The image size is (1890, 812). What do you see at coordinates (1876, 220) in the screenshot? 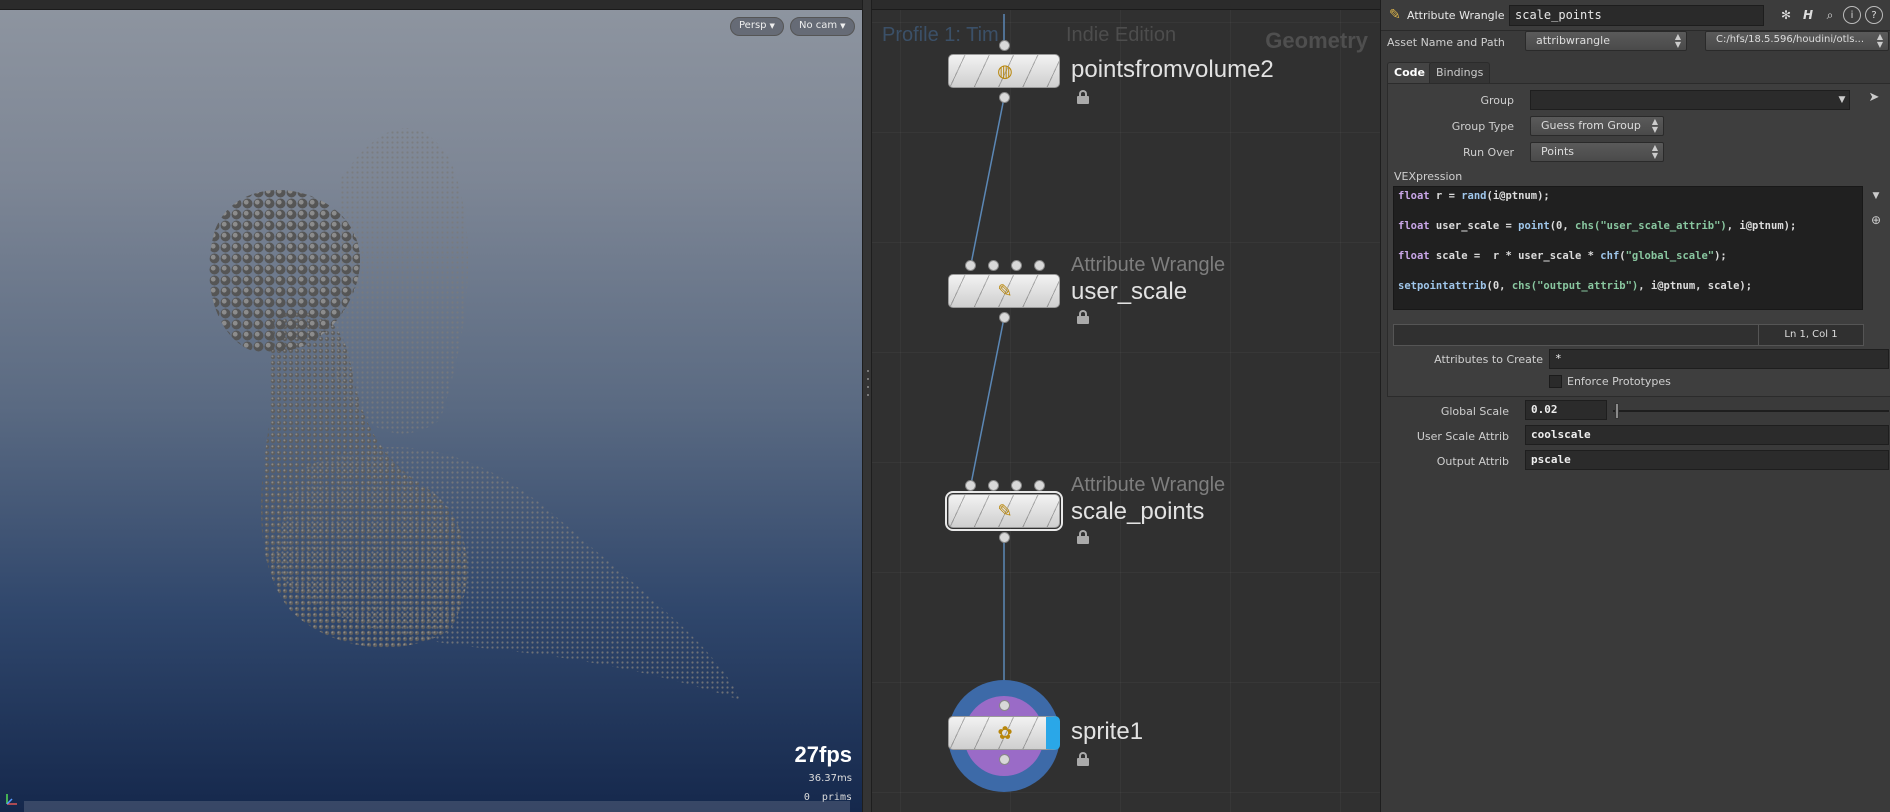
I see `add-snippet-icon: ⊕` at bounding box center [1876, 220].